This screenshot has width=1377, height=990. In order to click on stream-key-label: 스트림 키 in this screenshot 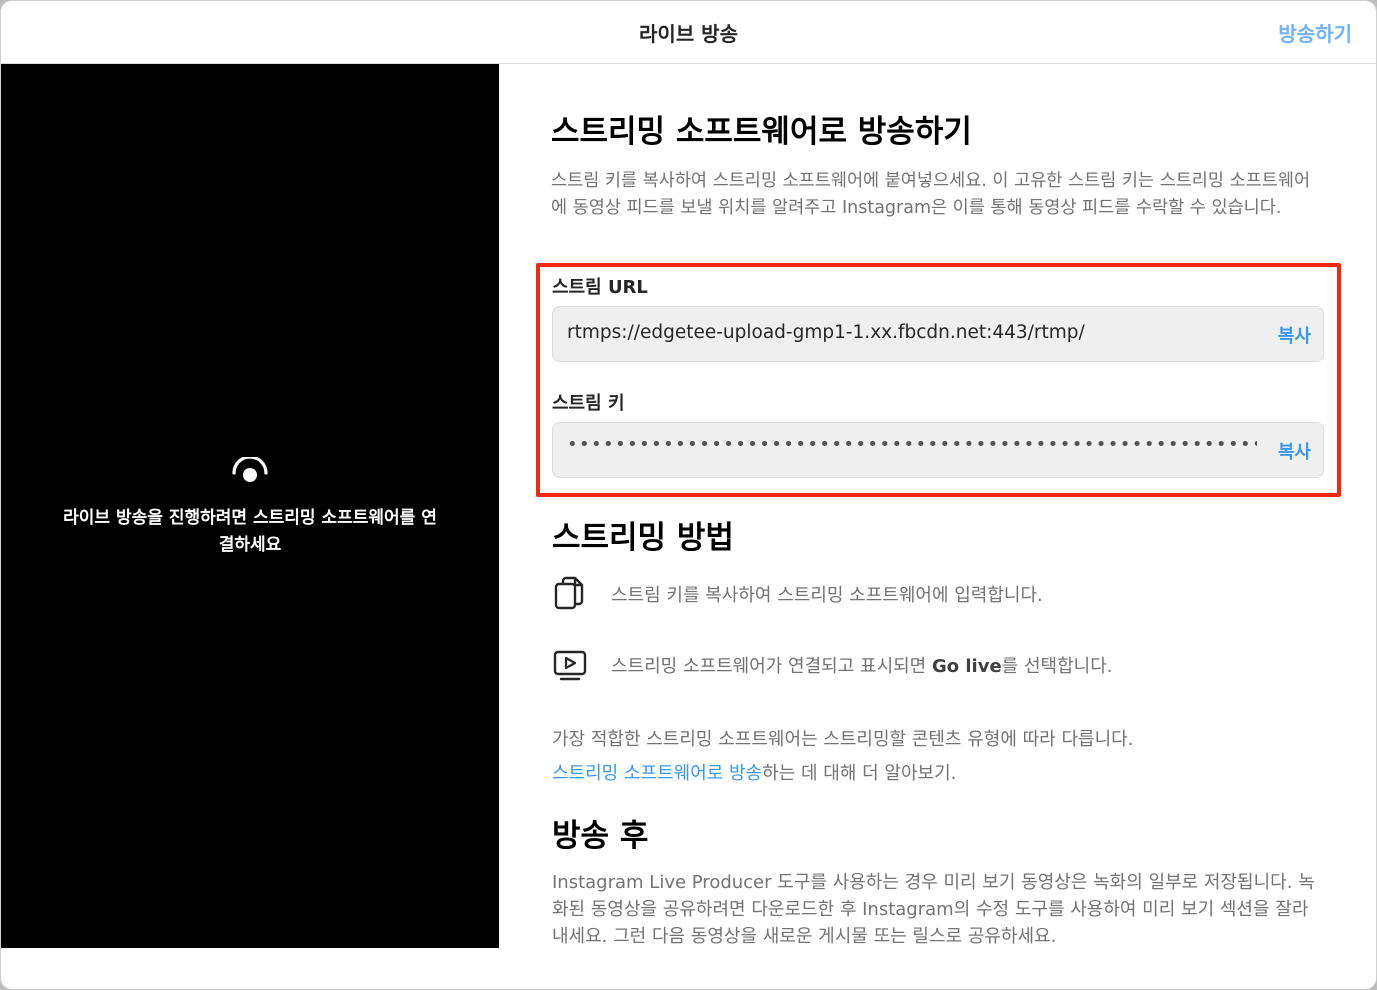, I will do `click(588, 403)`.